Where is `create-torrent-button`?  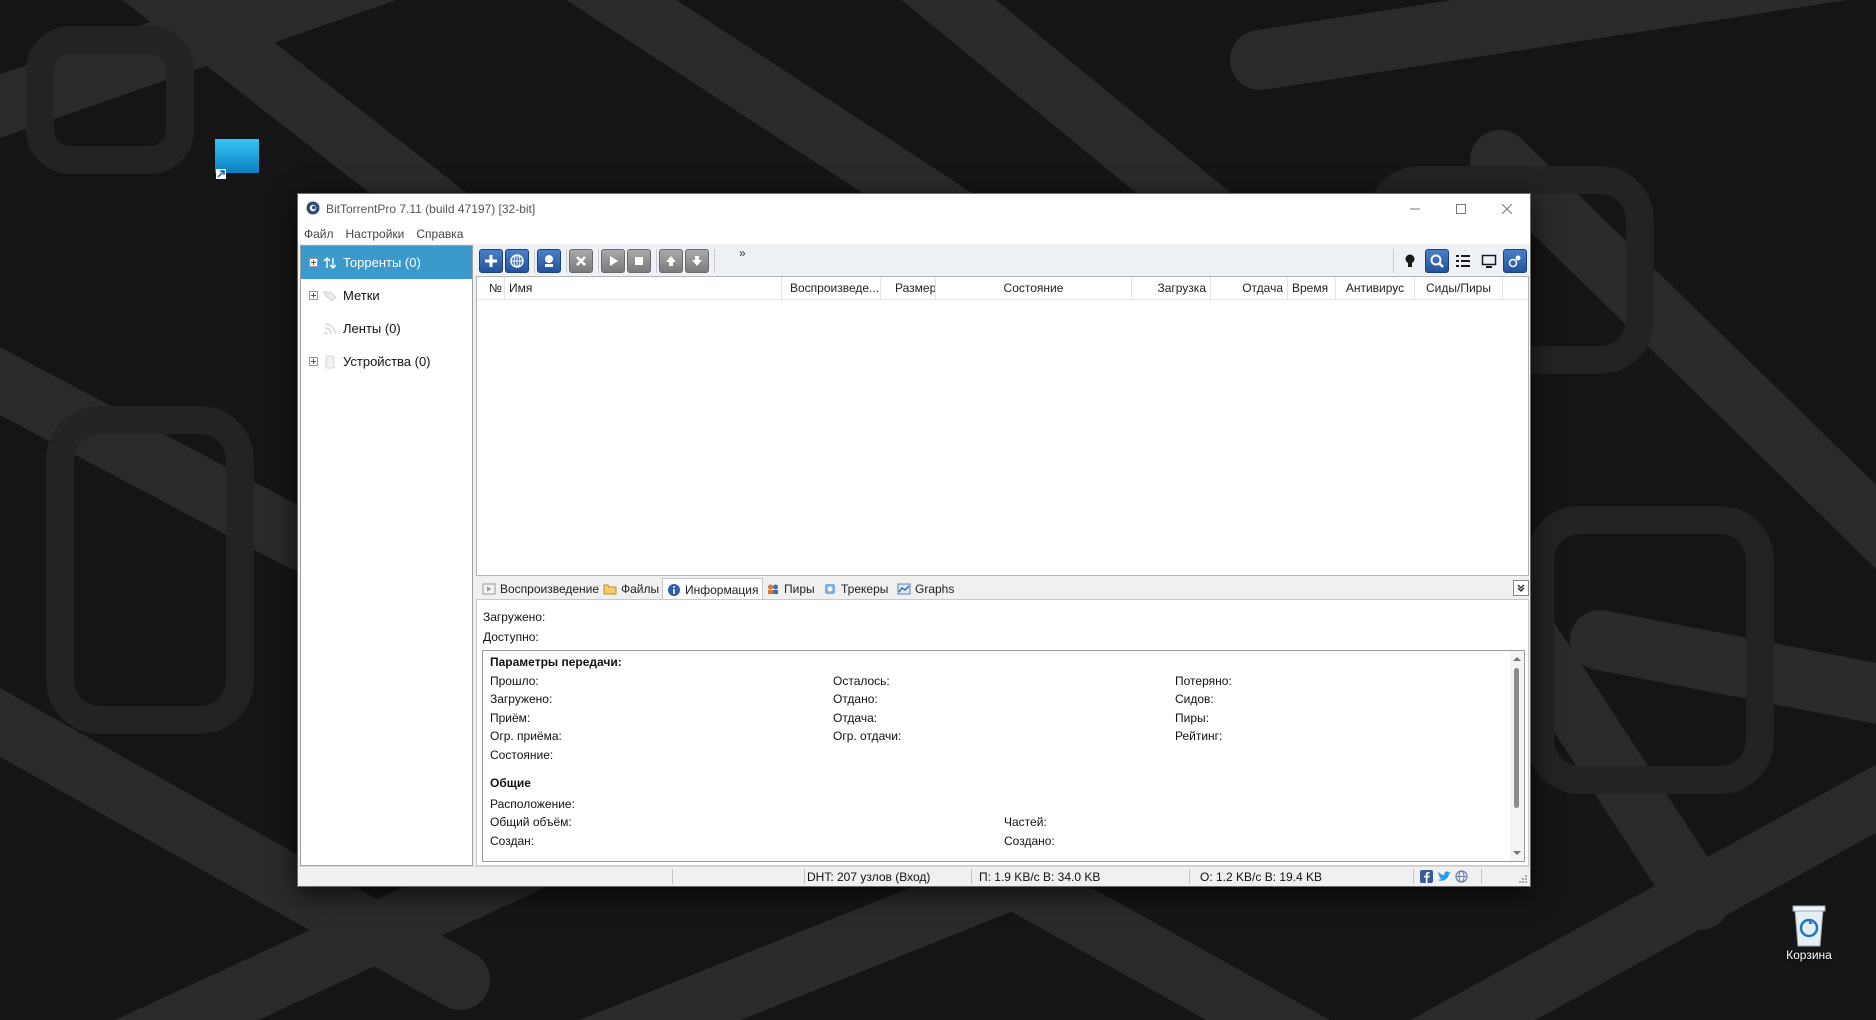
create-torrent-button is located at coordinates (549, 261).